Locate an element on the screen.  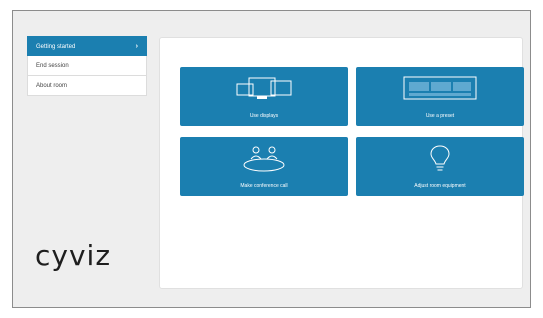
chevron-right-icon: › is located at coordinates (136, 46).